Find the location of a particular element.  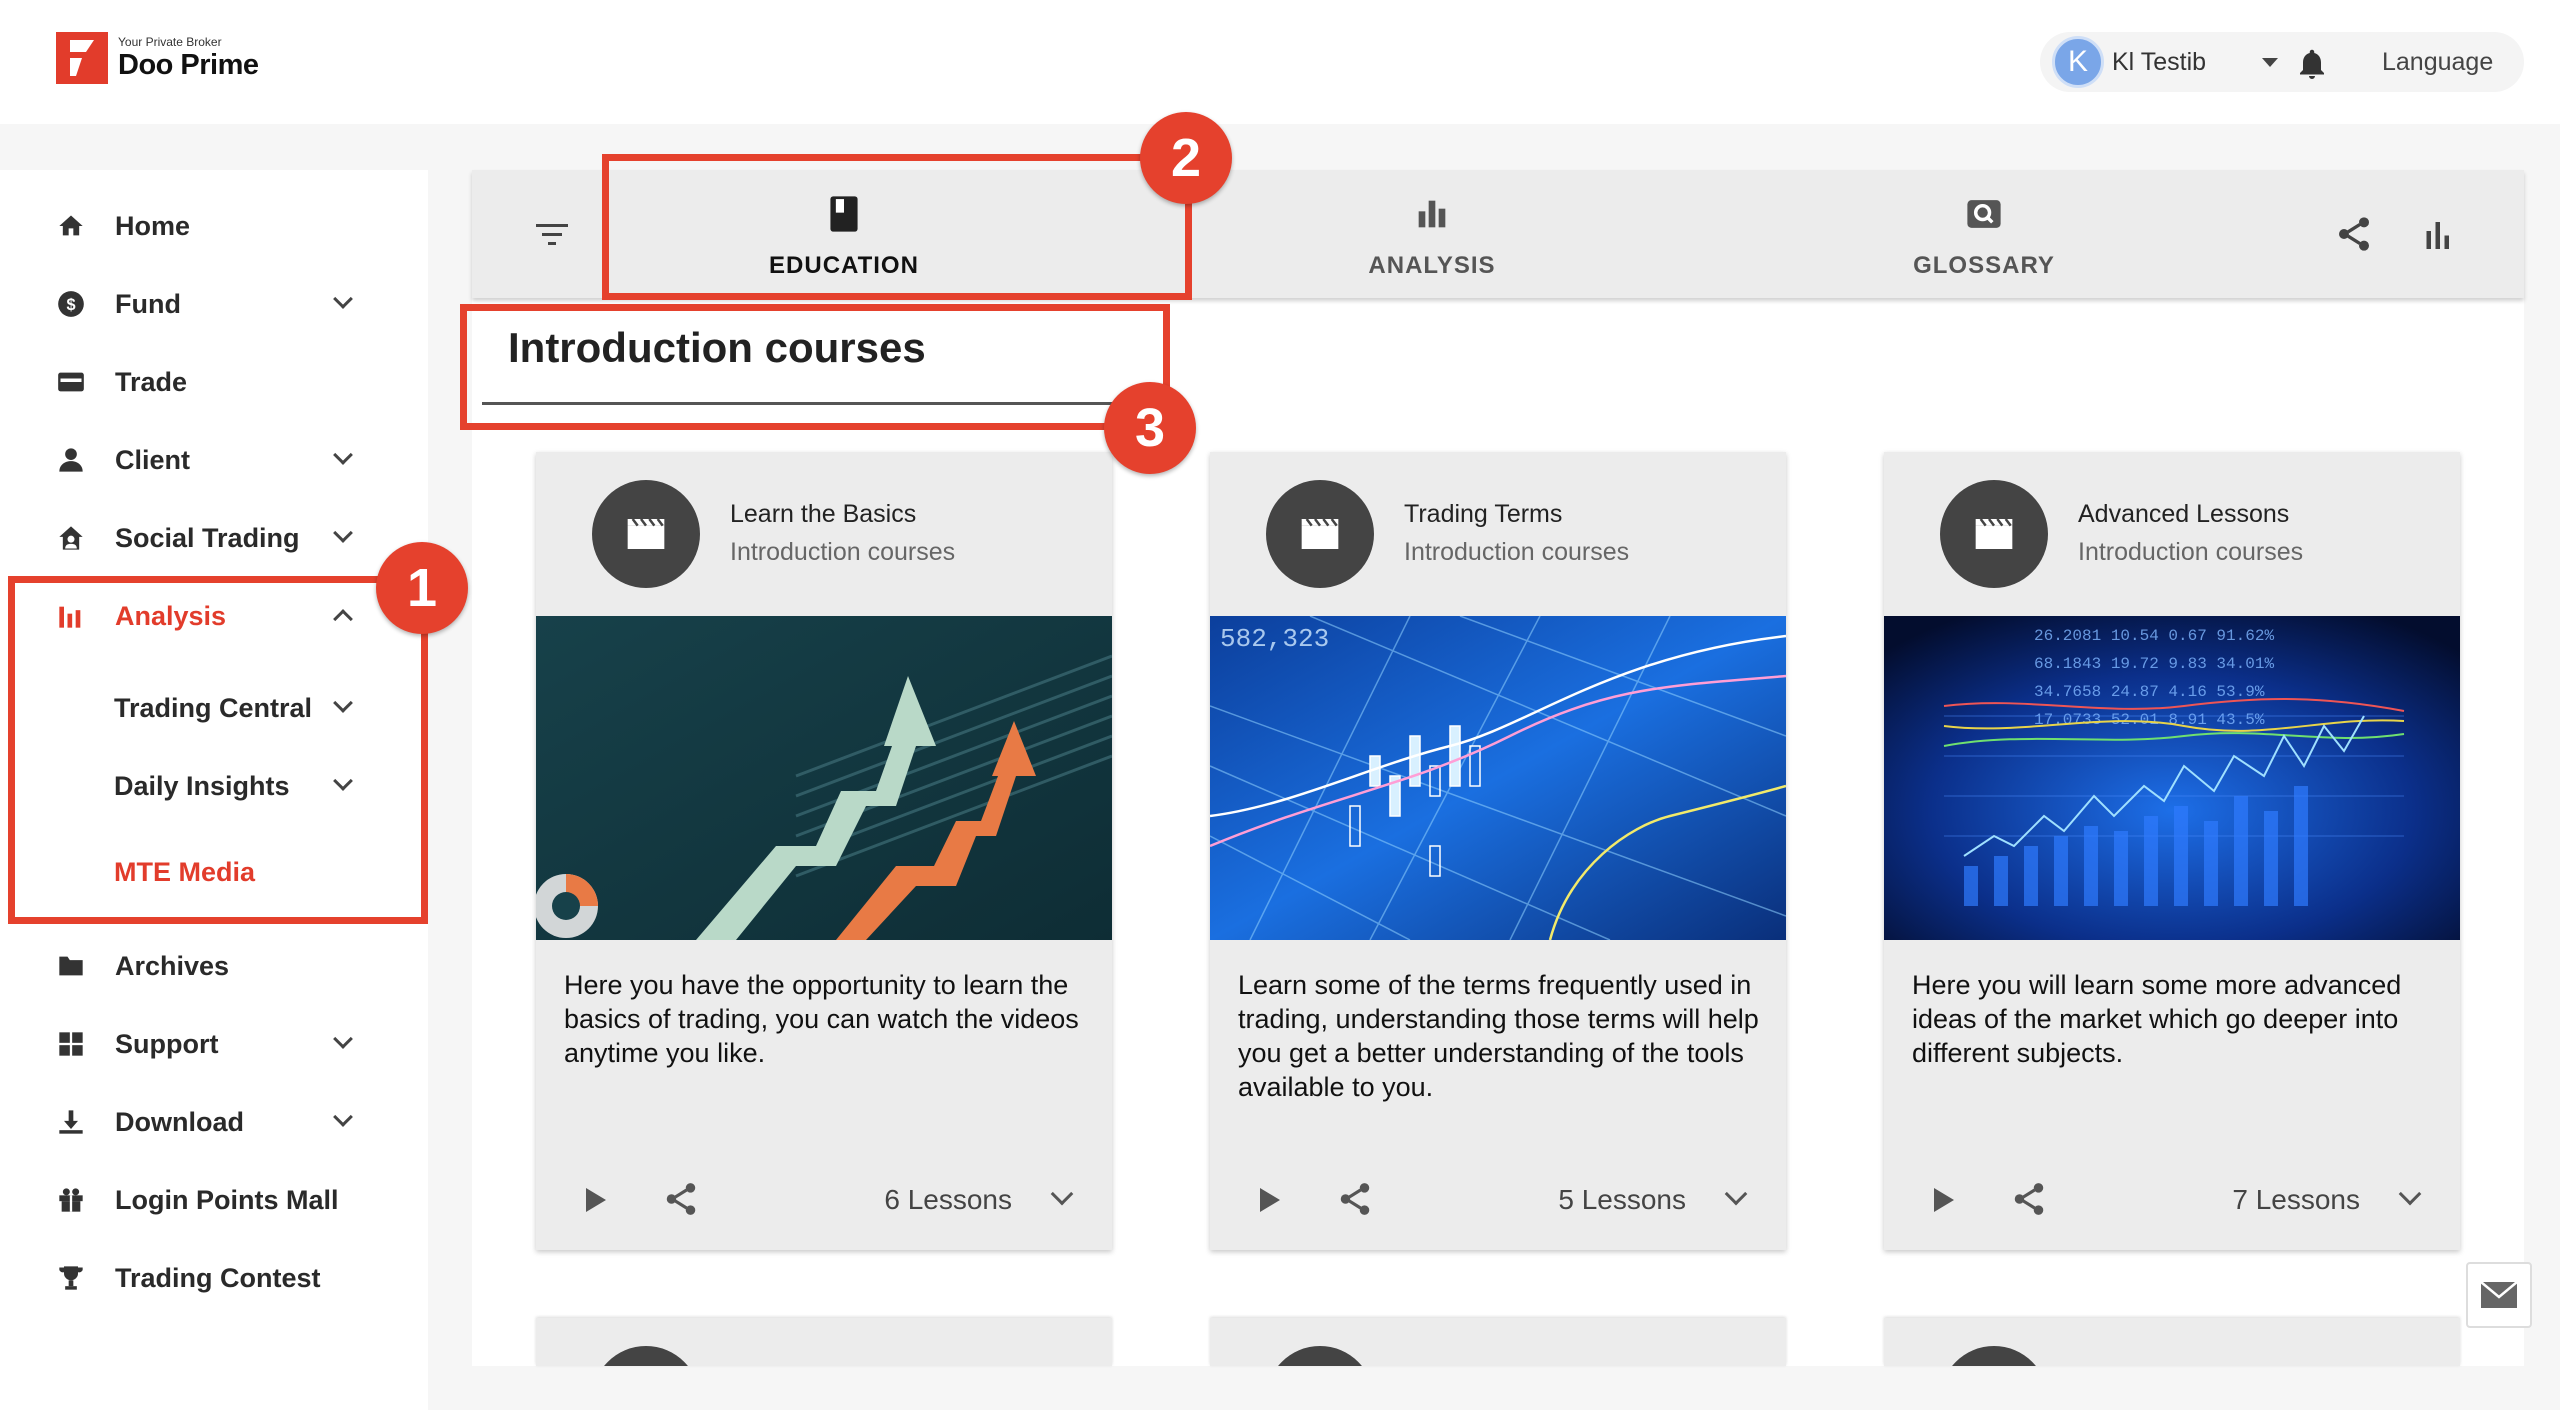

sidebar-item-support: Support is located at coordinates (214, 1044).